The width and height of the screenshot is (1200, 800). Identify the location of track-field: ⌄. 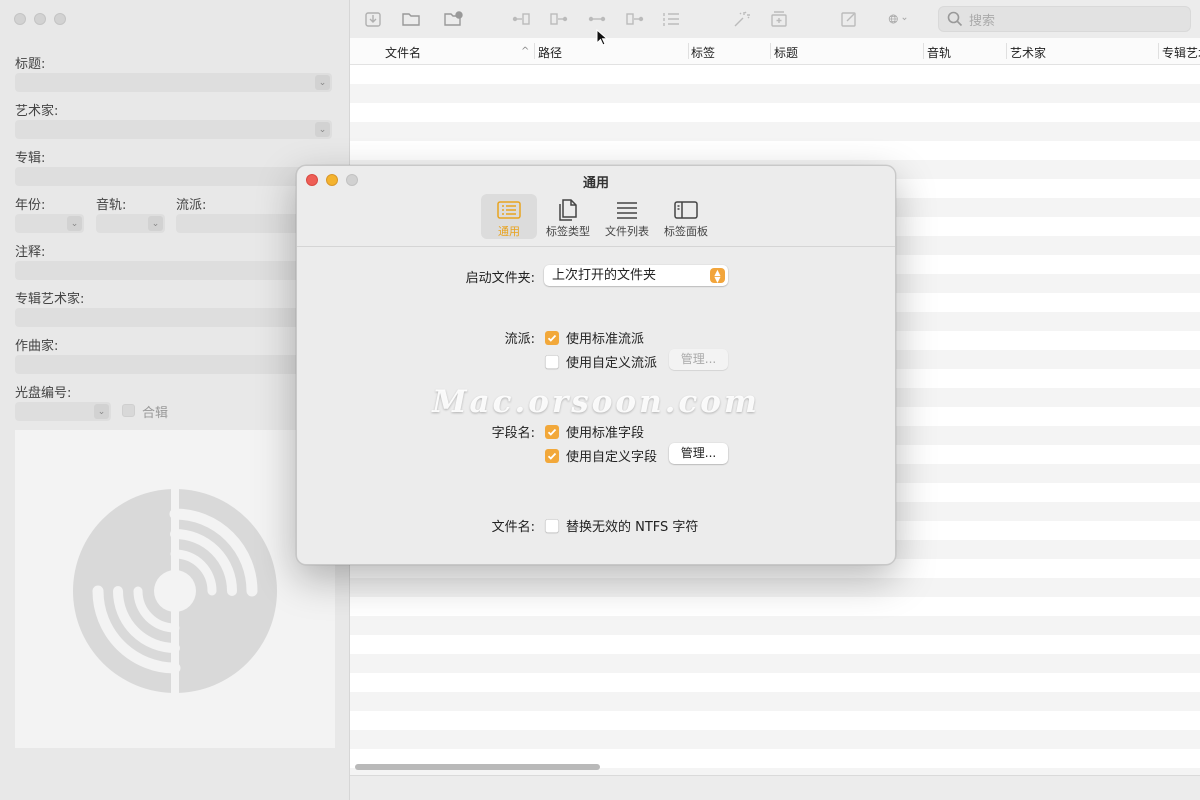
(130, 223).